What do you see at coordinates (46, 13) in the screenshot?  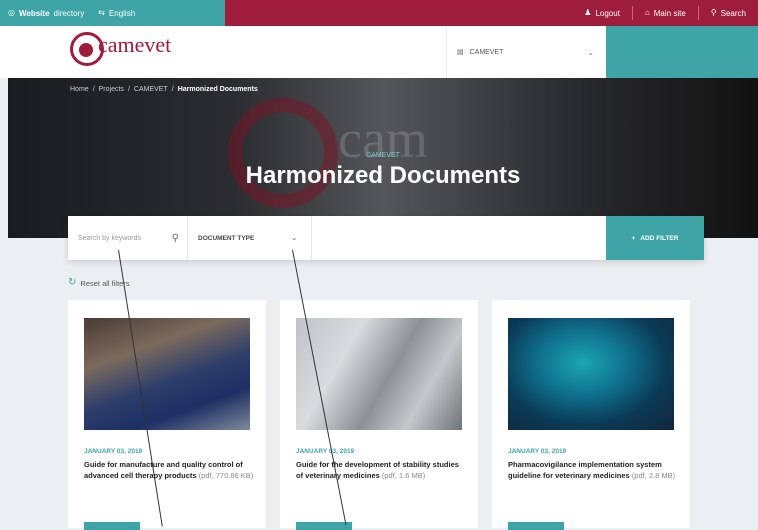 I see `website-link: ◎ Website directory` at bounding box center [46, 13].